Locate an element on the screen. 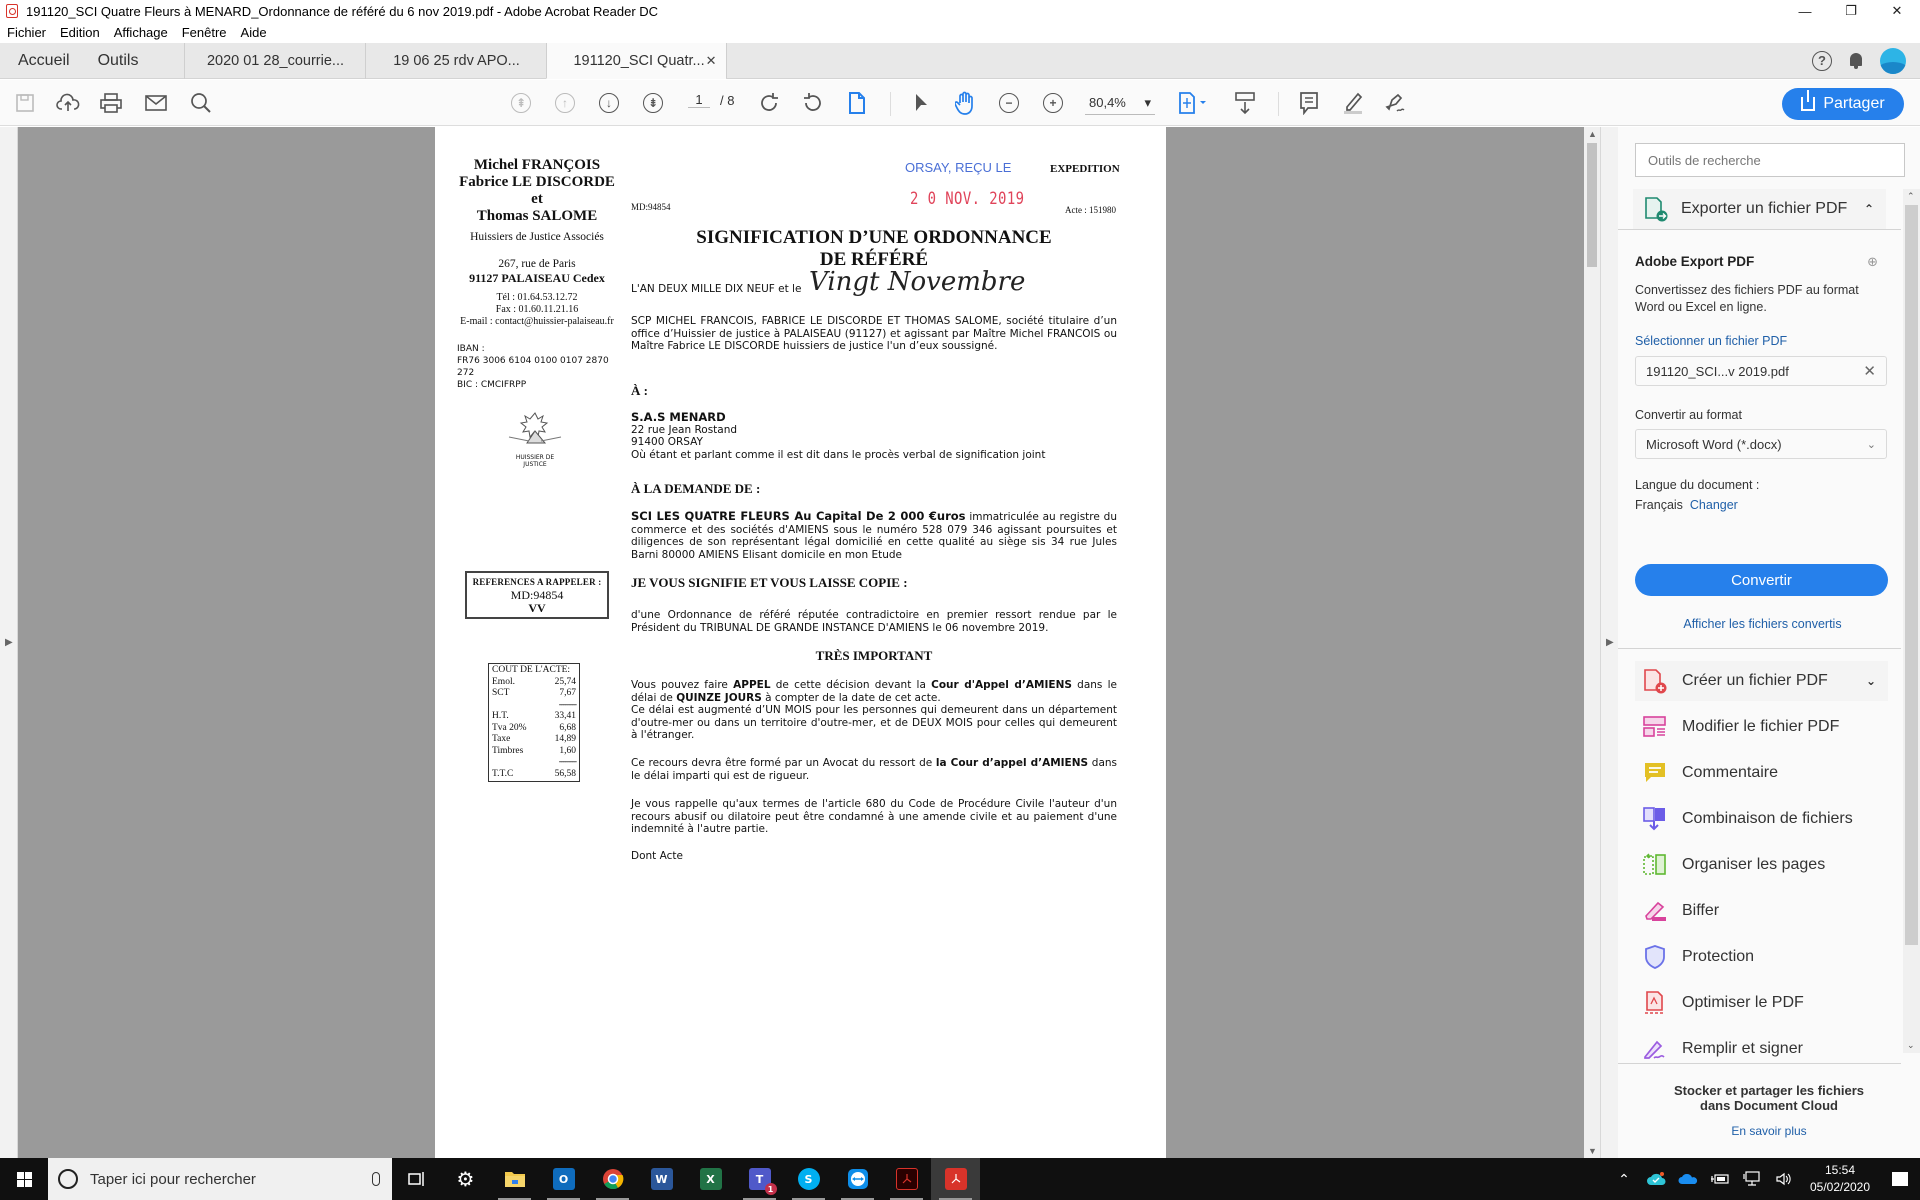  tool-create-pdf: Créer un fichier PDF ⌄ is located at coordinates (1761, 681).